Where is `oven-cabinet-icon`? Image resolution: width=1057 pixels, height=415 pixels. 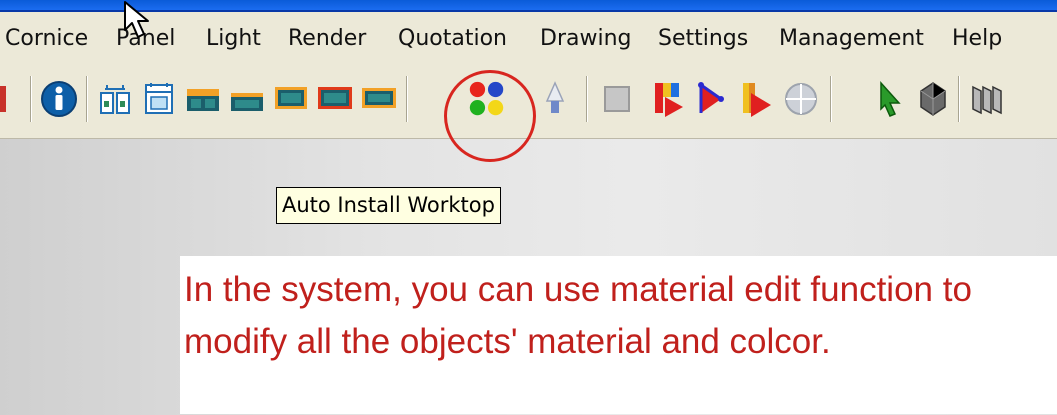
oven-cabinet-icon is located at coordinates (379, 99).